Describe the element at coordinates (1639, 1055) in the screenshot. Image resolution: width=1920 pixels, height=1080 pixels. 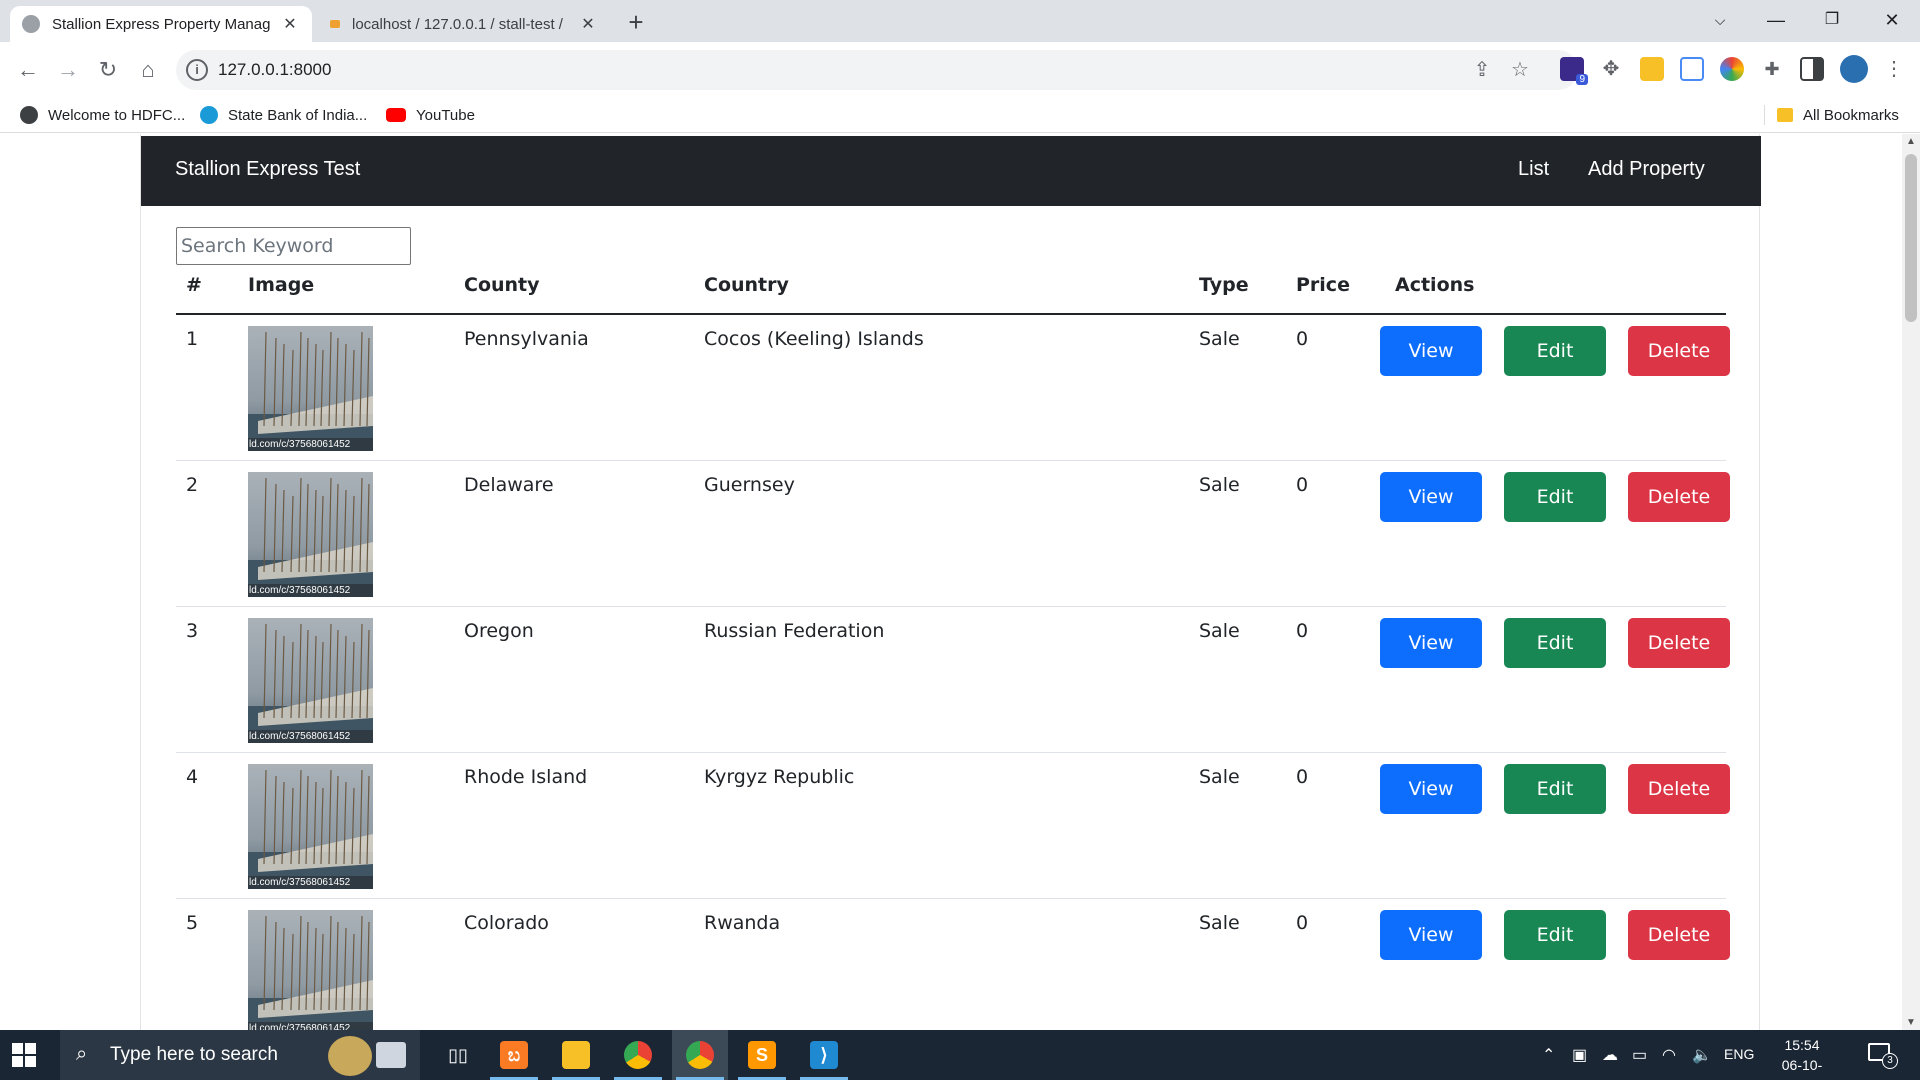
I see `battery-icon: ▭` at that location.